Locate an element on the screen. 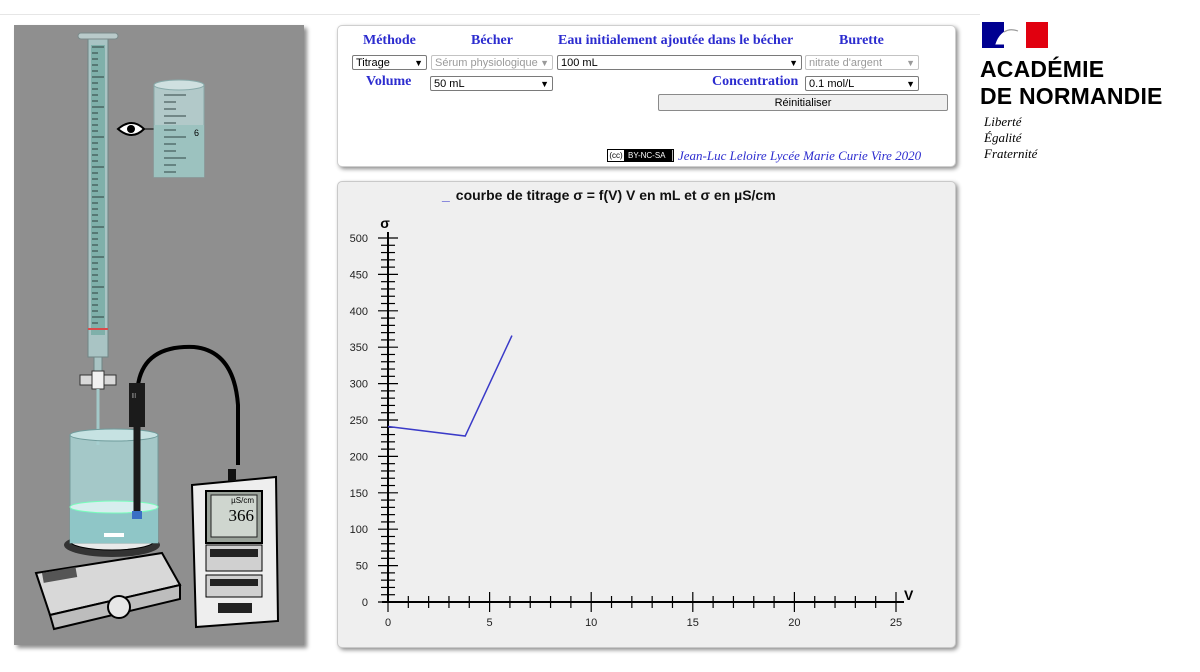 The image size is (1200, 672). eye-icon is located at coordinates (136, 129).